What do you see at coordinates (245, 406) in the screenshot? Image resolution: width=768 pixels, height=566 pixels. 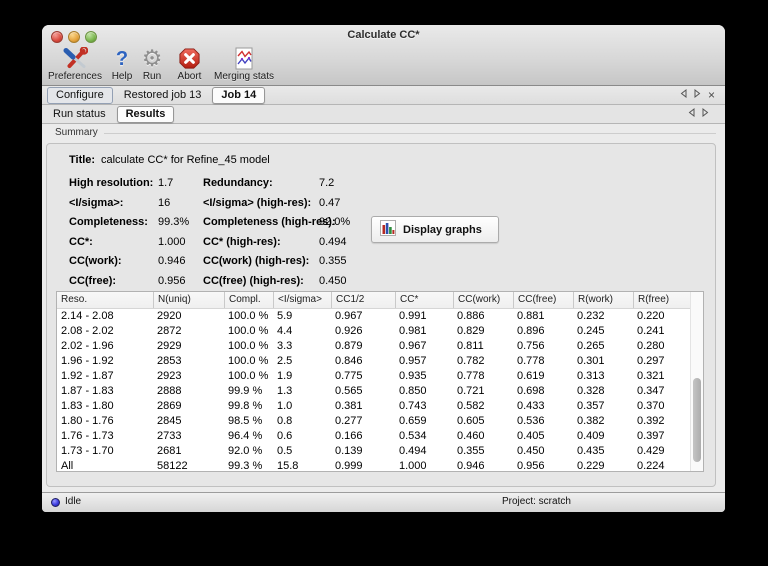 I see `cell-compl: 99.8 %` at bounding box center [245, 406].